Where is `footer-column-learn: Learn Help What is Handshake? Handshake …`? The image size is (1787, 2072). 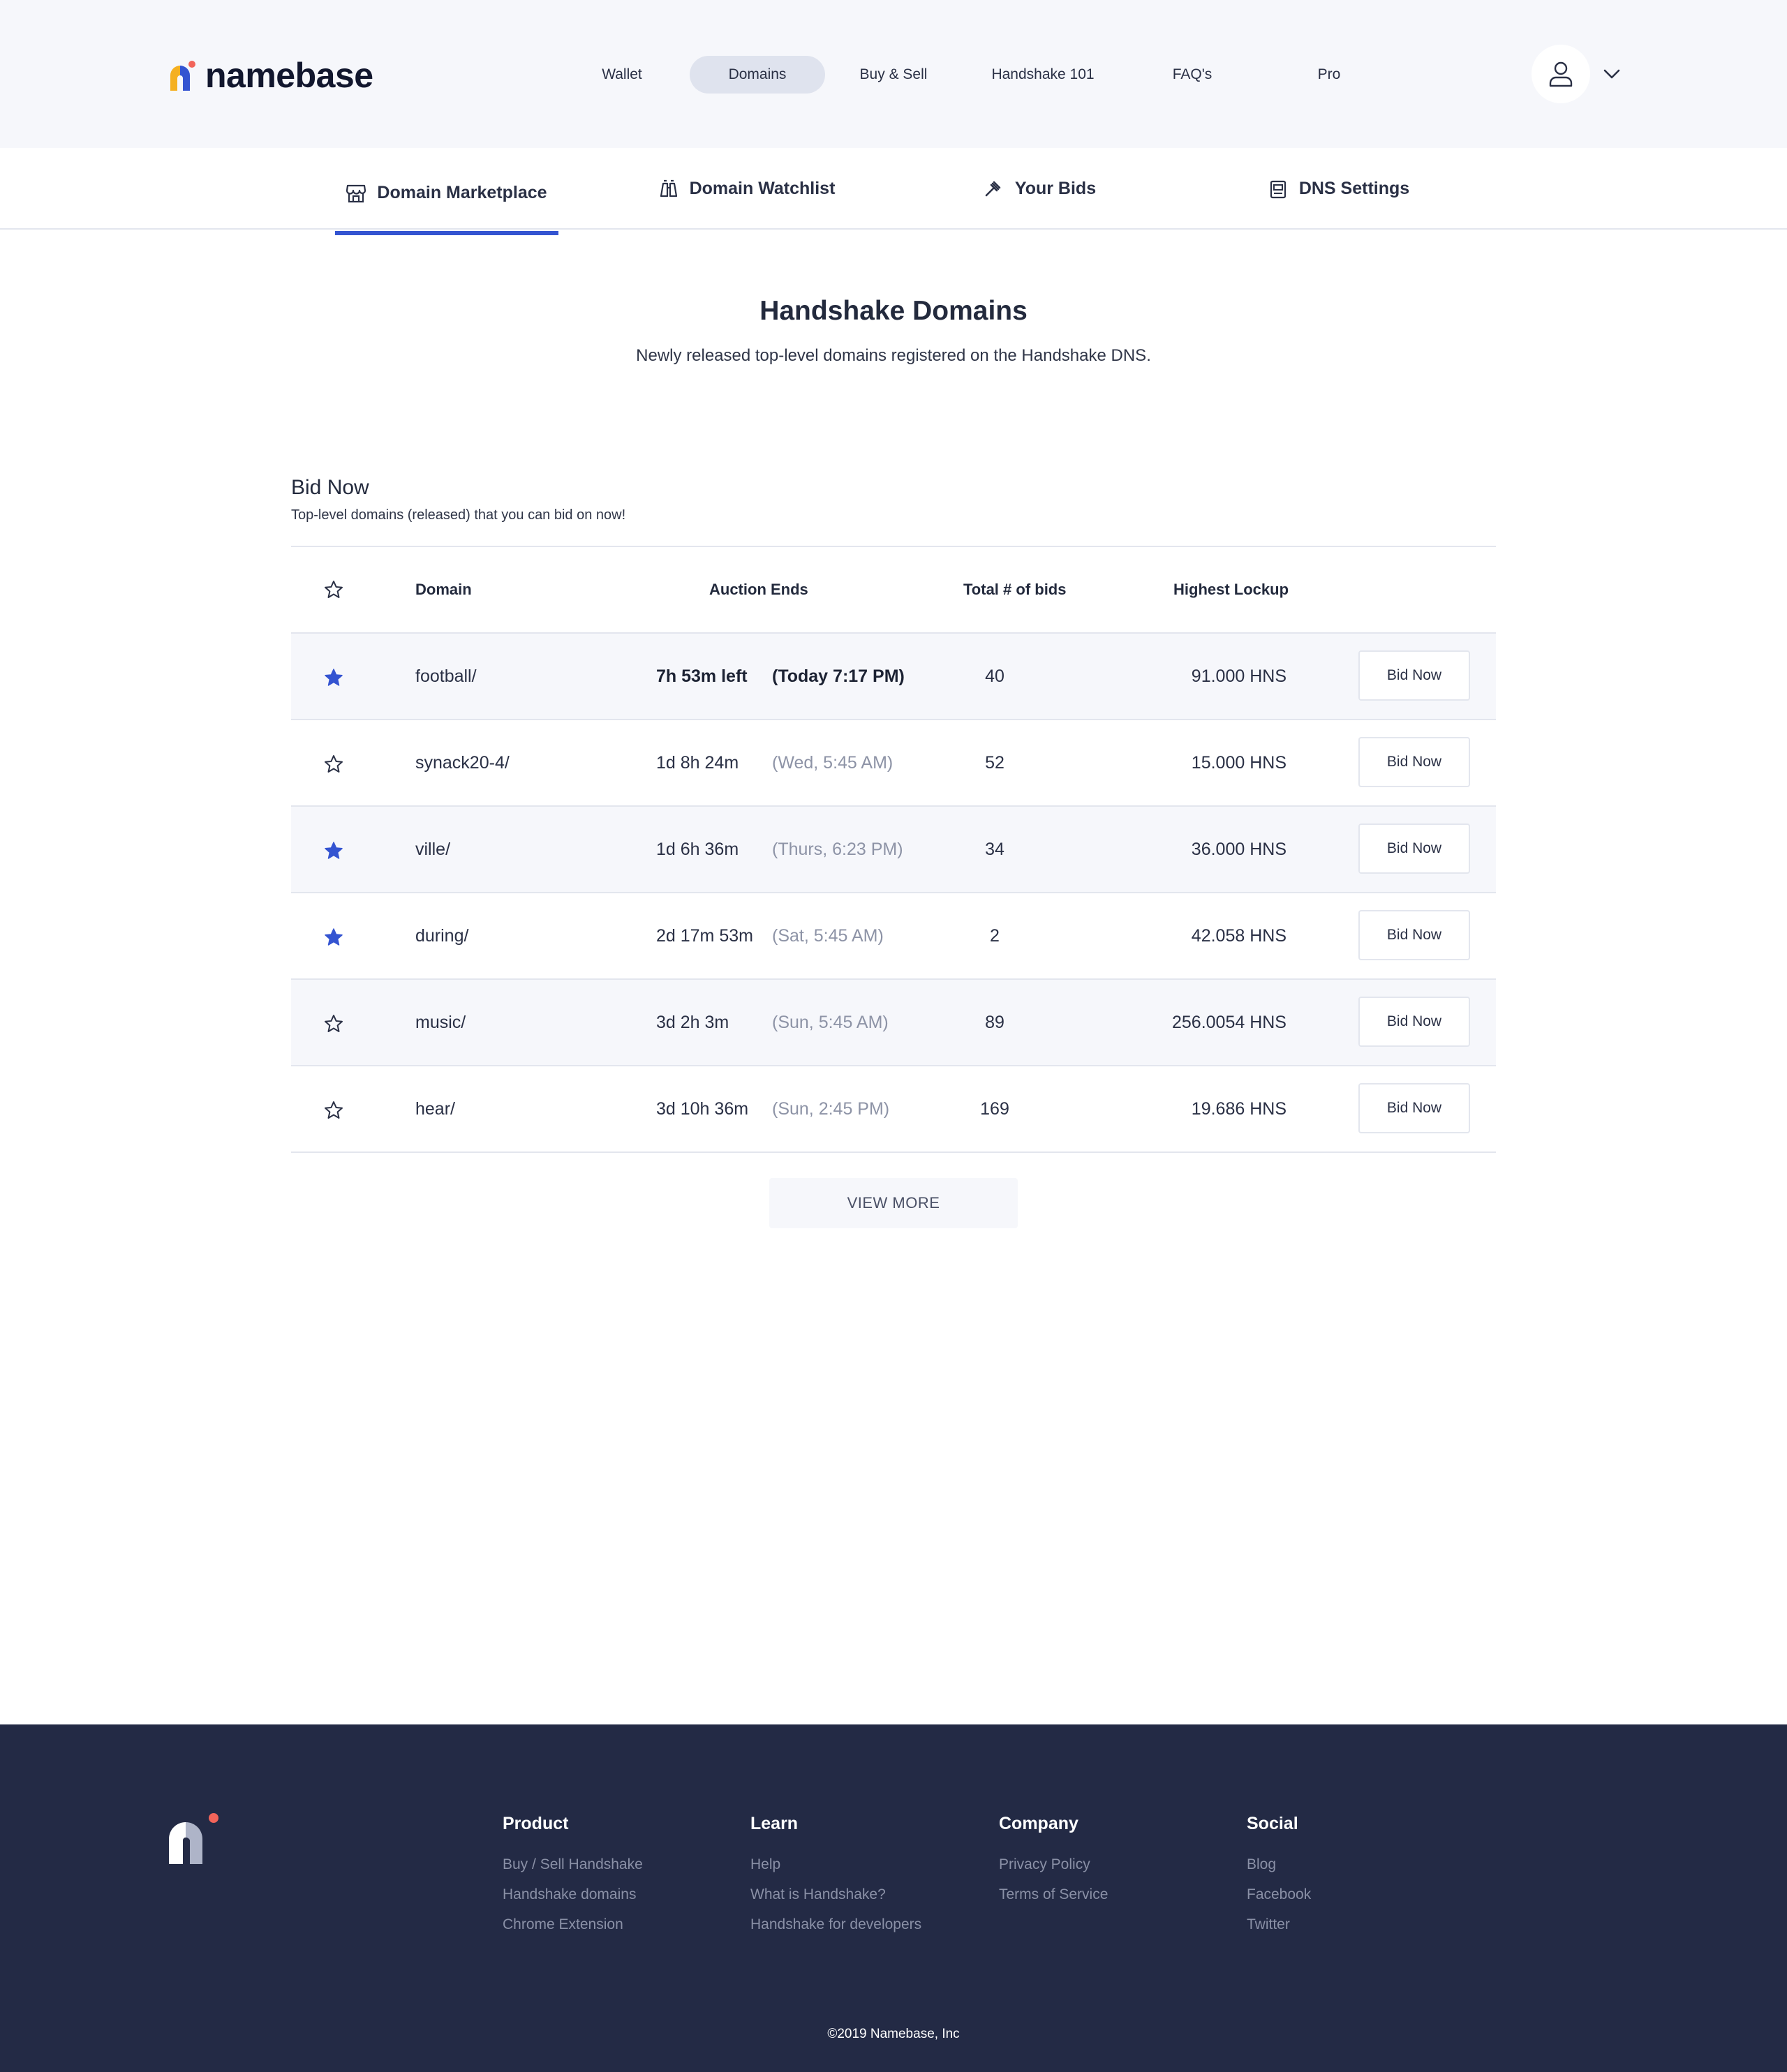
footer-column-learn: Learn Help What is Handshake? Handshake … is located at coordinates (835, 1877).